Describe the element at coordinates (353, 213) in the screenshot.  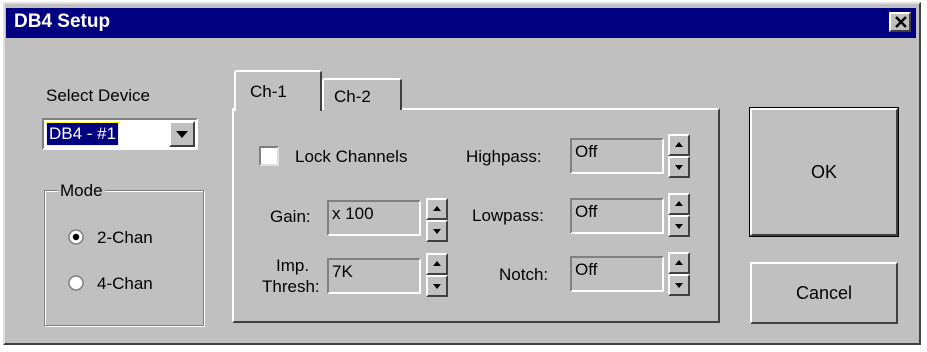
I see `gain-value: x 100` at that location.